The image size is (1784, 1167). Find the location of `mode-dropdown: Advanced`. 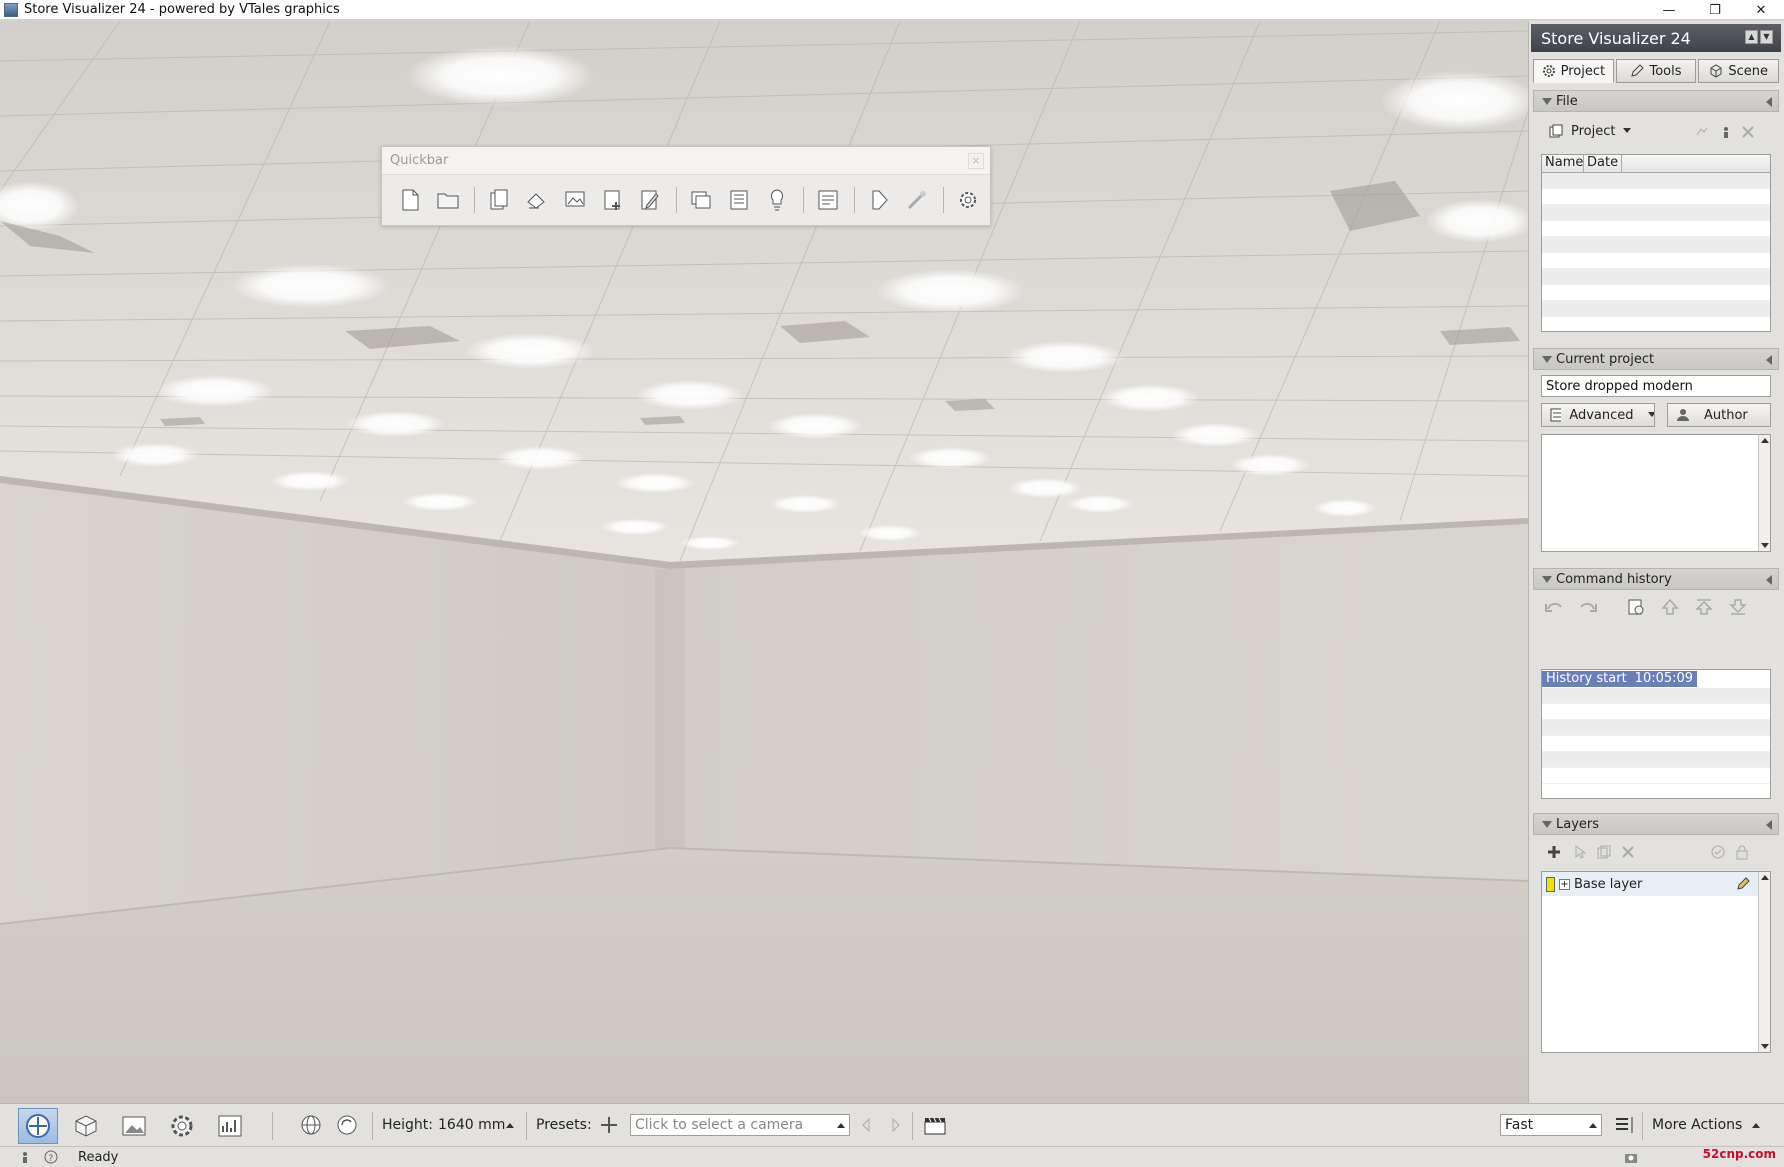

mode-dropdown: Advanced is located at coordinates (1598, 415).